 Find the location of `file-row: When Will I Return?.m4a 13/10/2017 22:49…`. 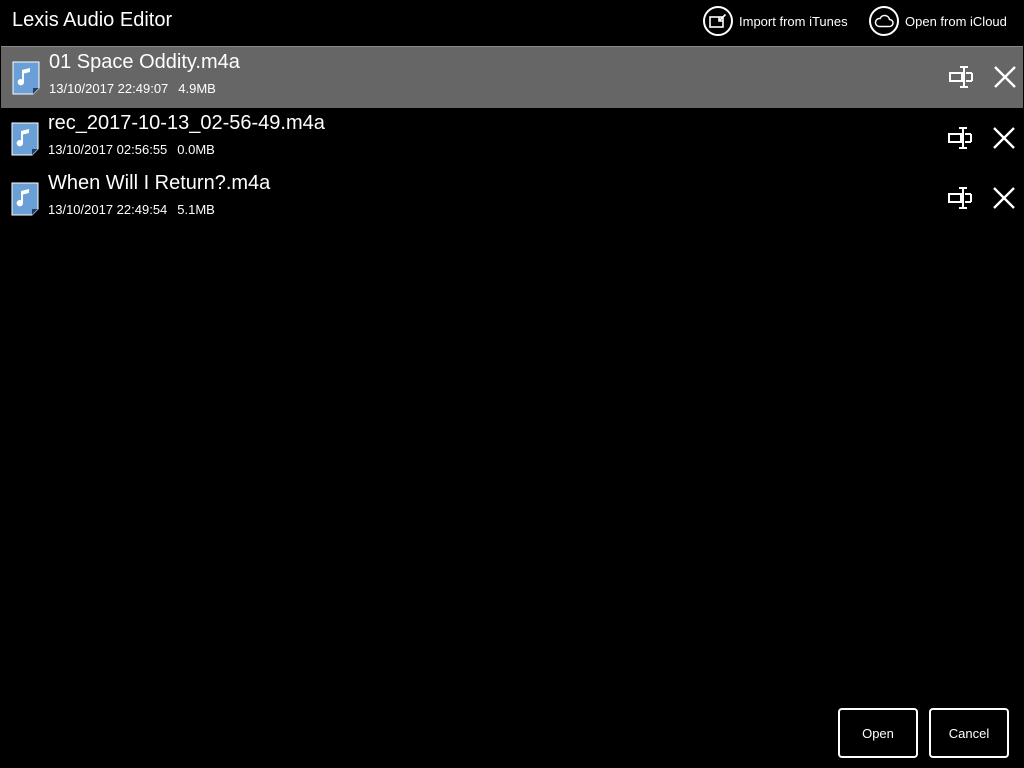

file-row: When Will I Return?.m4a 13/10/2017 22:49… is located at coordinates (512, 198).